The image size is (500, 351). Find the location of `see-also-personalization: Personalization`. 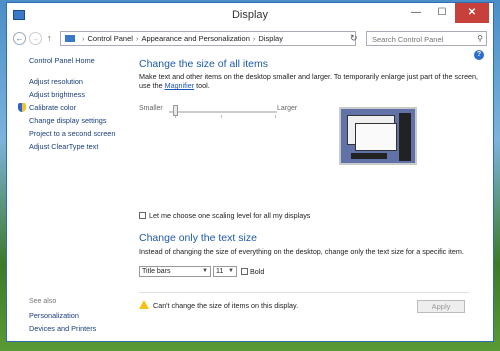

see-also-personalization: Personalization is located at coordinates (54, 315).